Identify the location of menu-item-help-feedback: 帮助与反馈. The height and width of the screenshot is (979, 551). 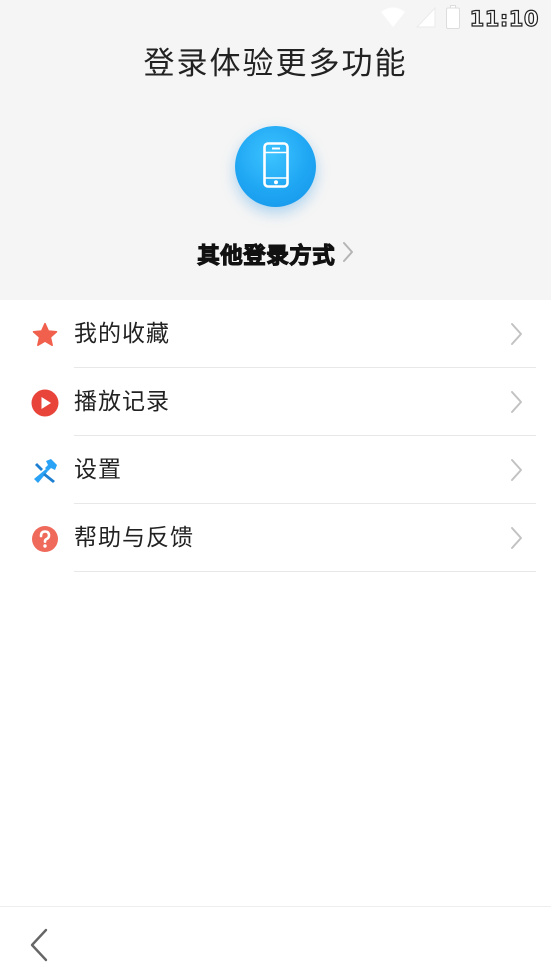
(275, 538).